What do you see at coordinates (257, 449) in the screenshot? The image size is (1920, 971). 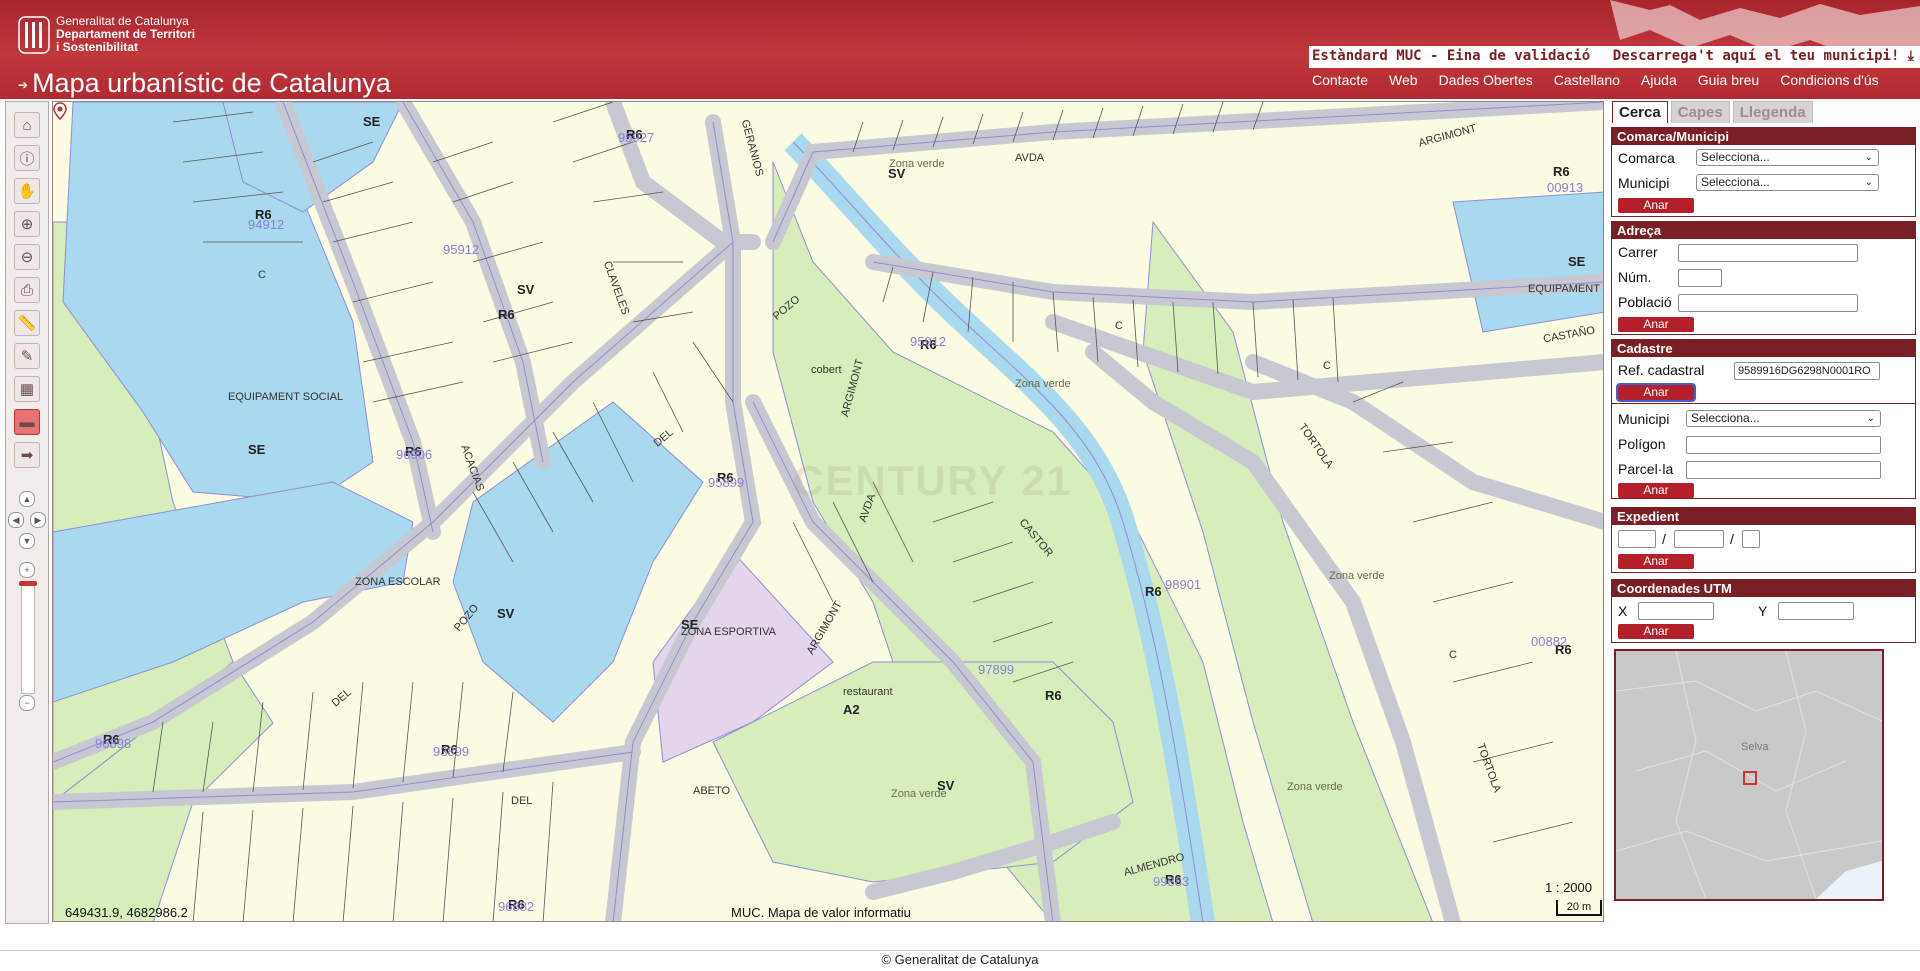 I see `map-label-se2: SE` at bounding box center [257, 449].